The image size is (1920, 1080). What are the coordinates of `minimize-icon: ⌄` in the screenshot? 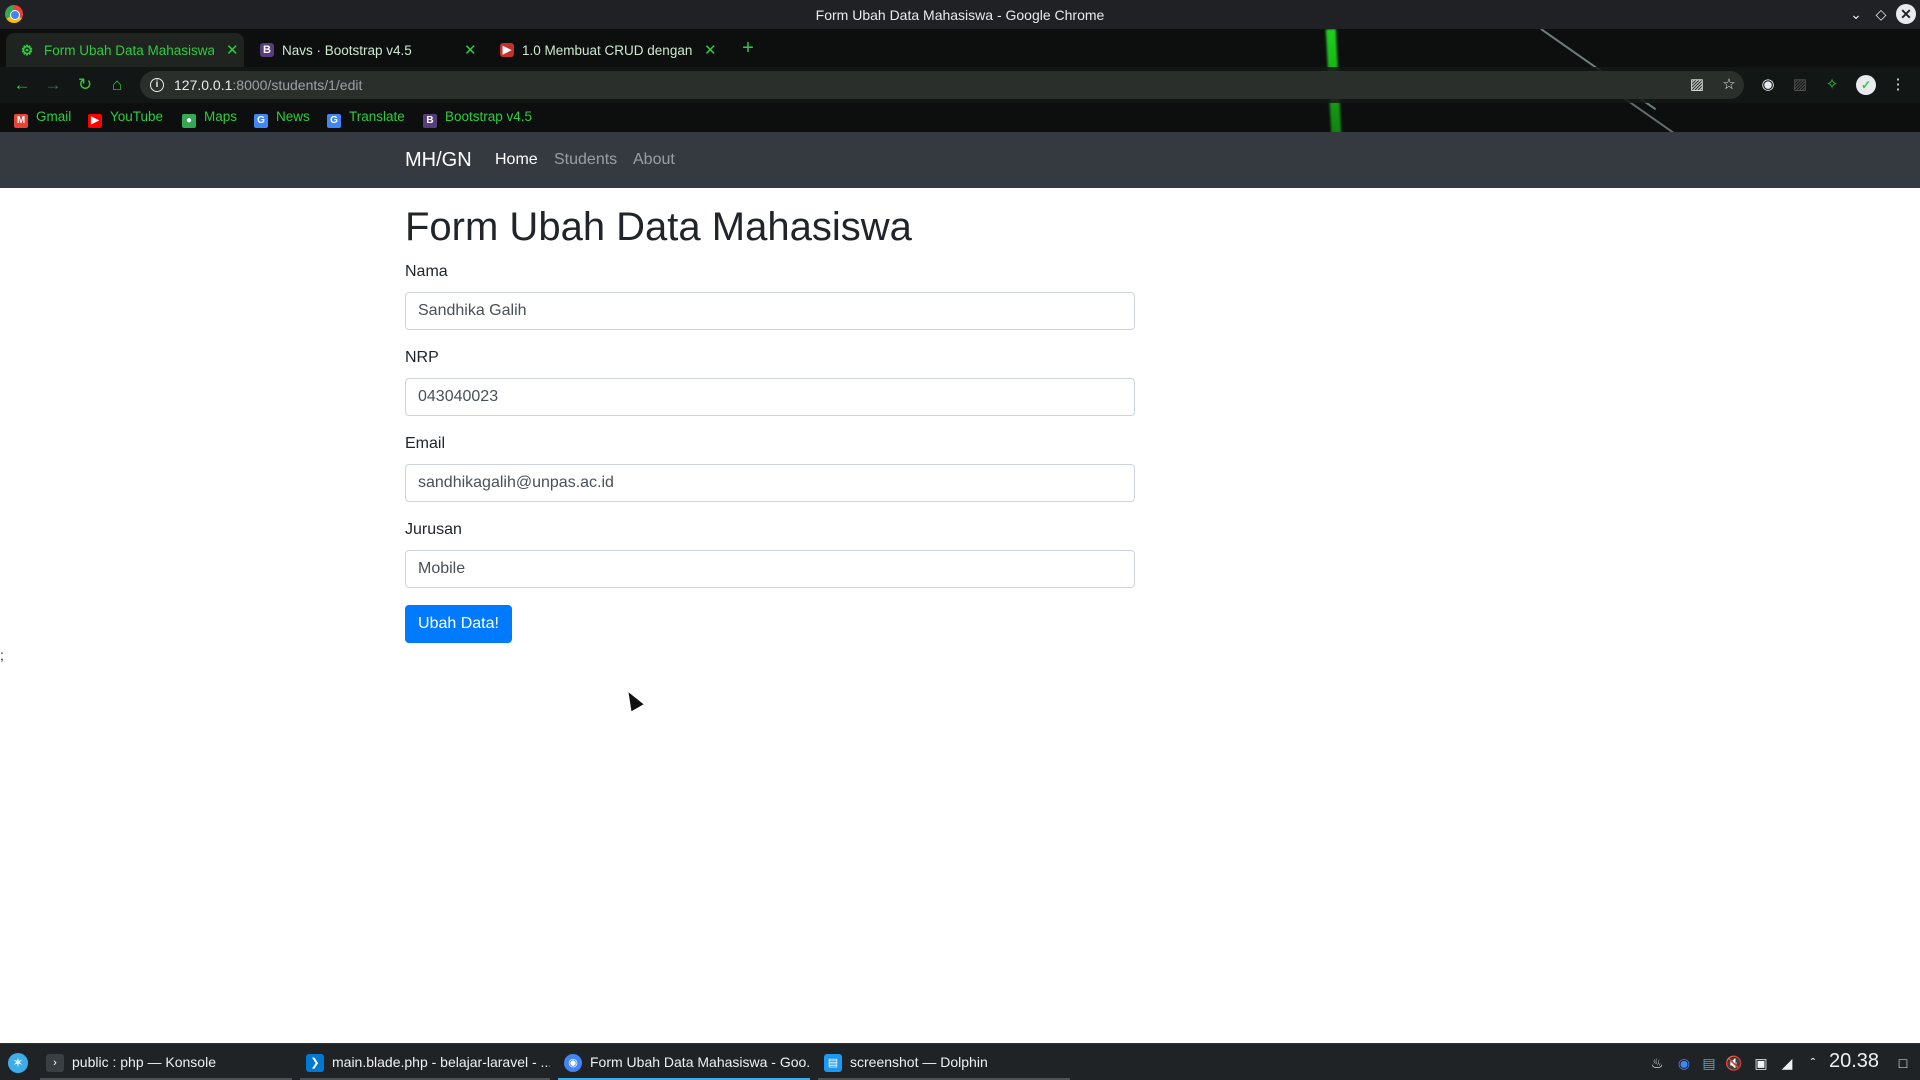 It's located at (1856, 14).